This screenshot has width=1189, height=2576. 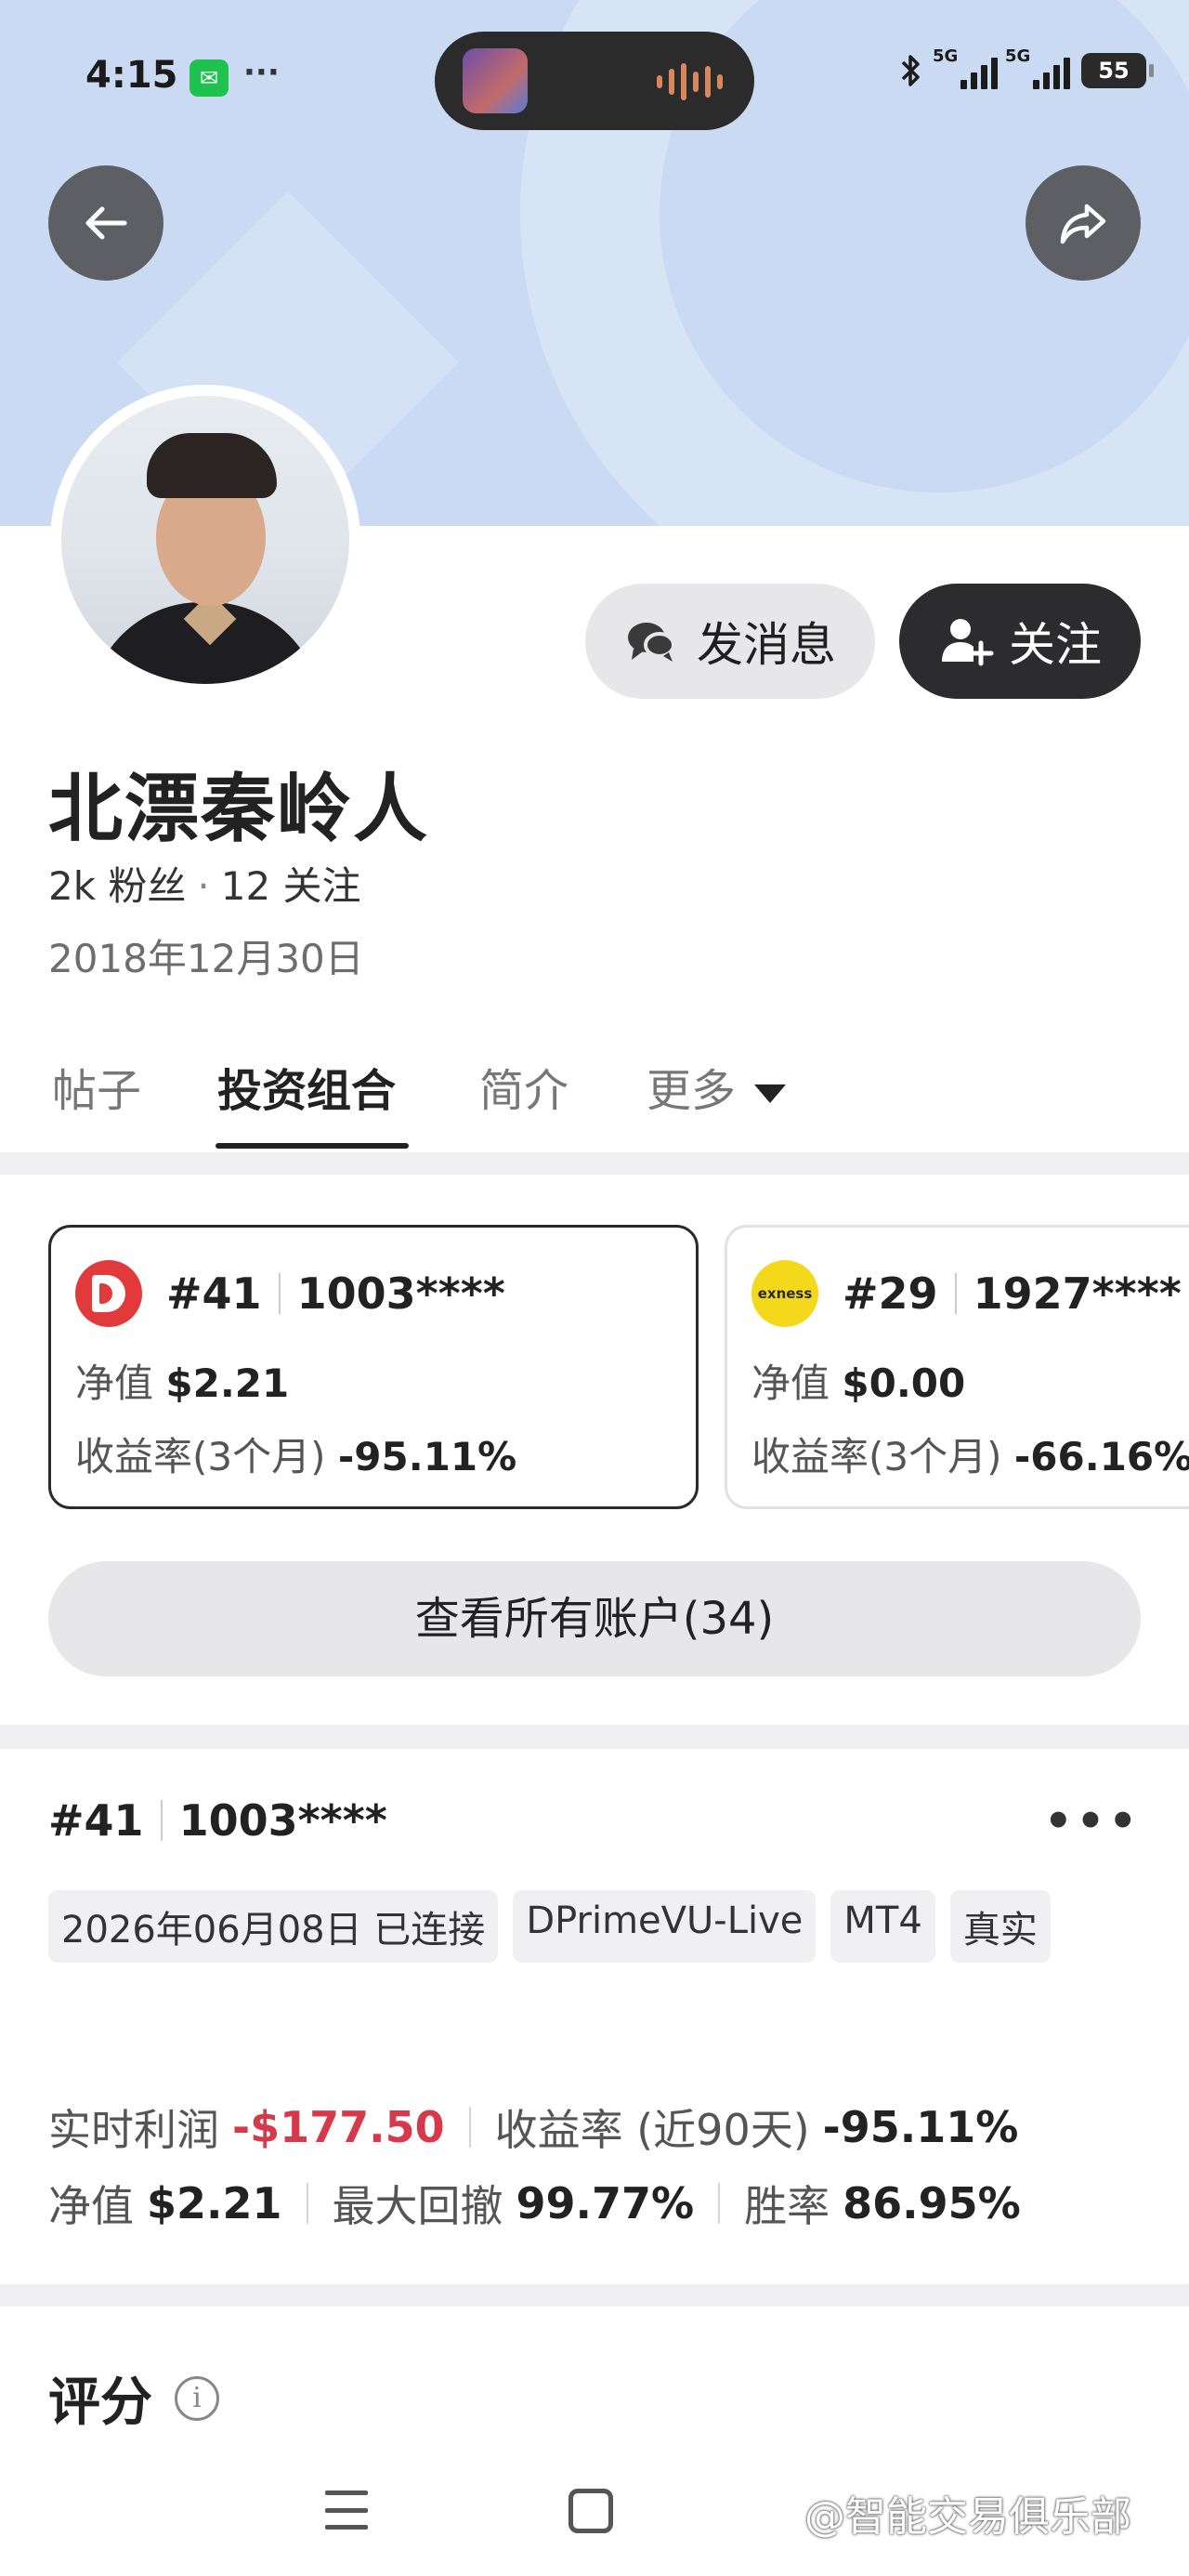 I want to click on cellular-signal-icon-2: 5G, so click(x=1037, y=67).